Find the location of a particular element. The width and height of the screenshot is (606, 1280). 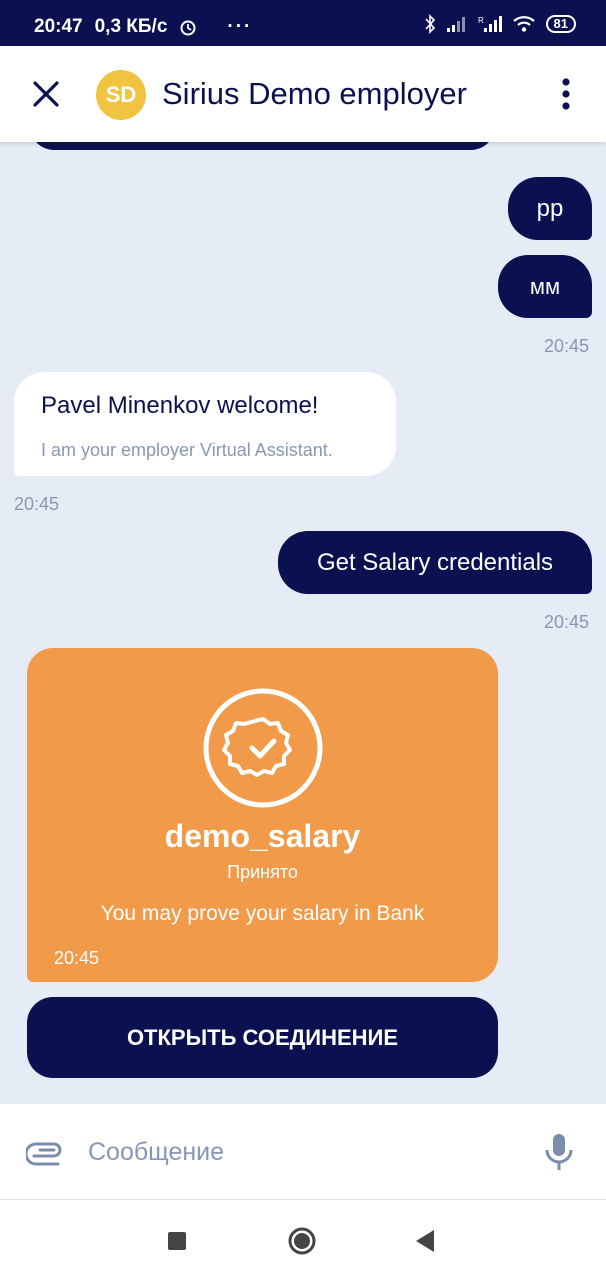

battery-indicator: 81 is located at coordinates (560, 24).